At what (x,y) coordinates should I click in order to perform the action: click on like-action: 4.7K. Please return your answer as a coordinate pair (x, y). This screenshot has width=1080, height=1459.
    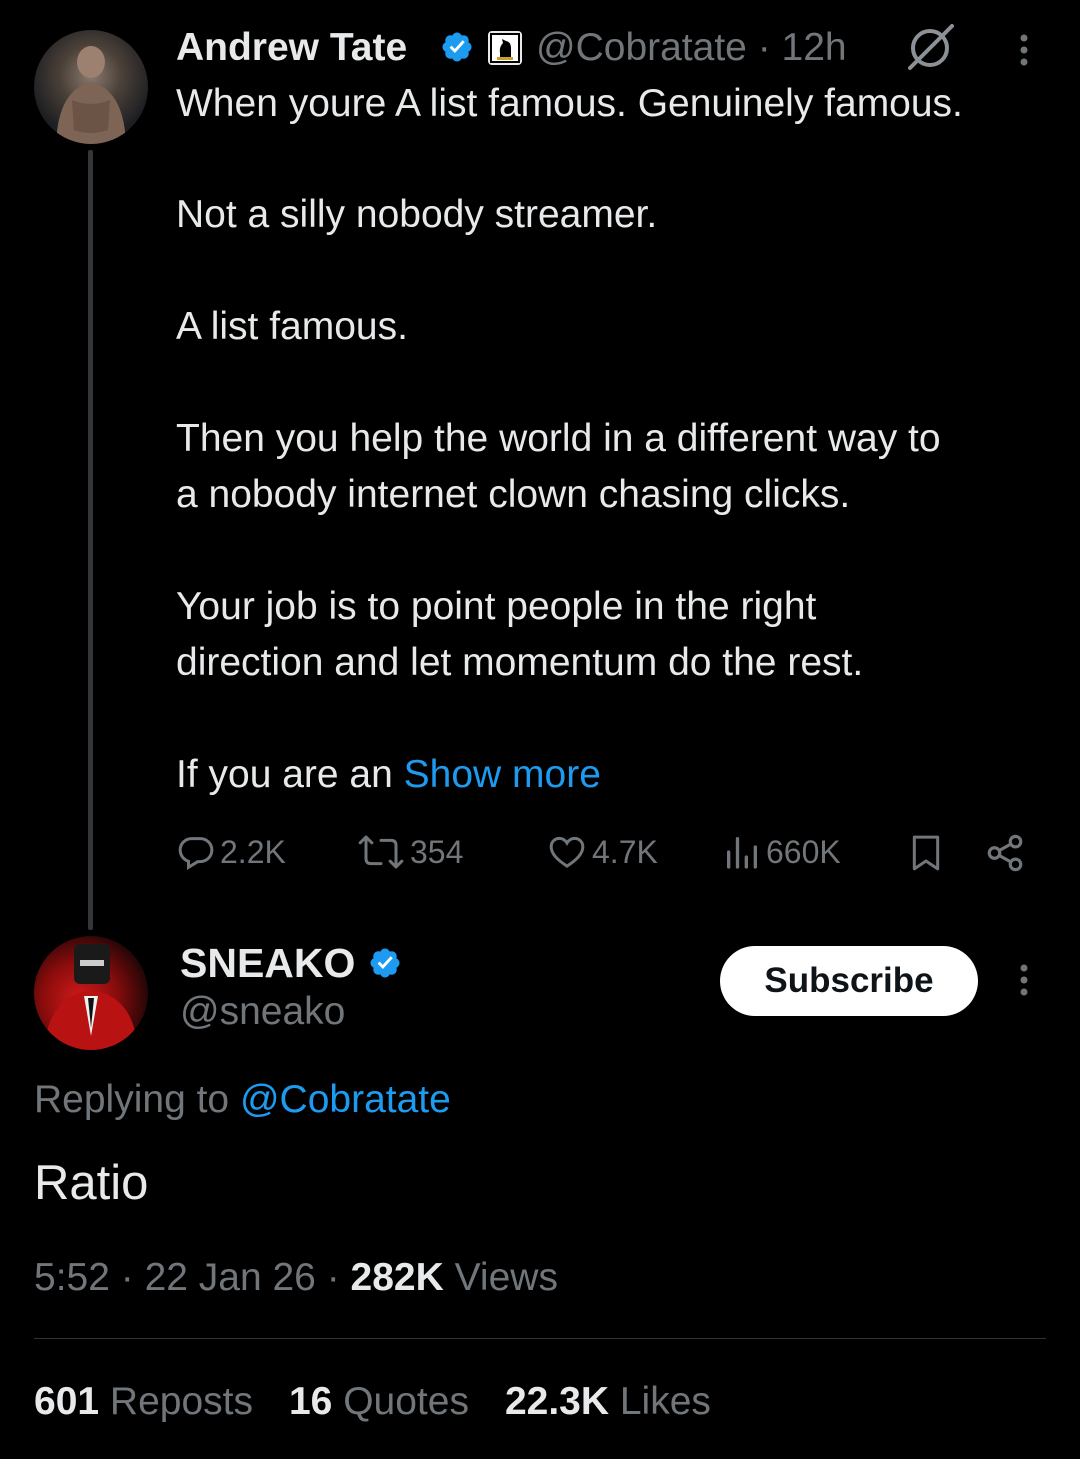
    Looking at the image, I should click on (602, 852).